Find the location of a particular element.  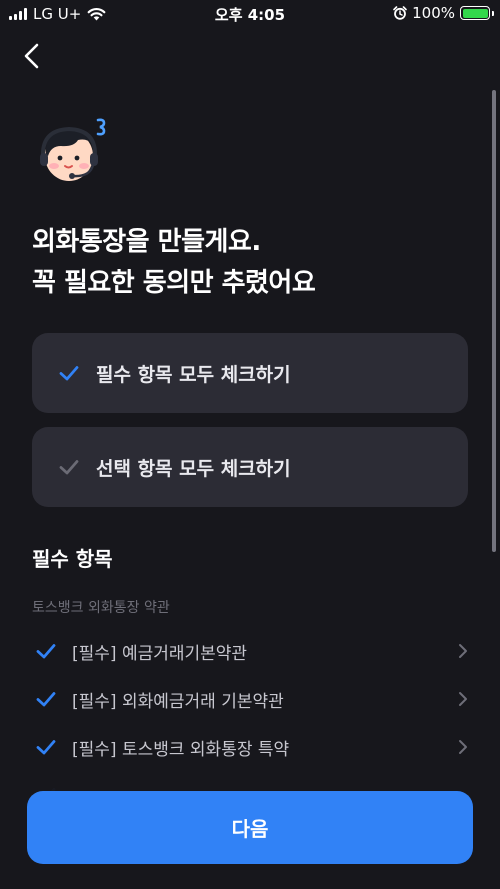

check-all-required-label: 필수 항목 모두 체크하기 is located at coordinates (193, 374).